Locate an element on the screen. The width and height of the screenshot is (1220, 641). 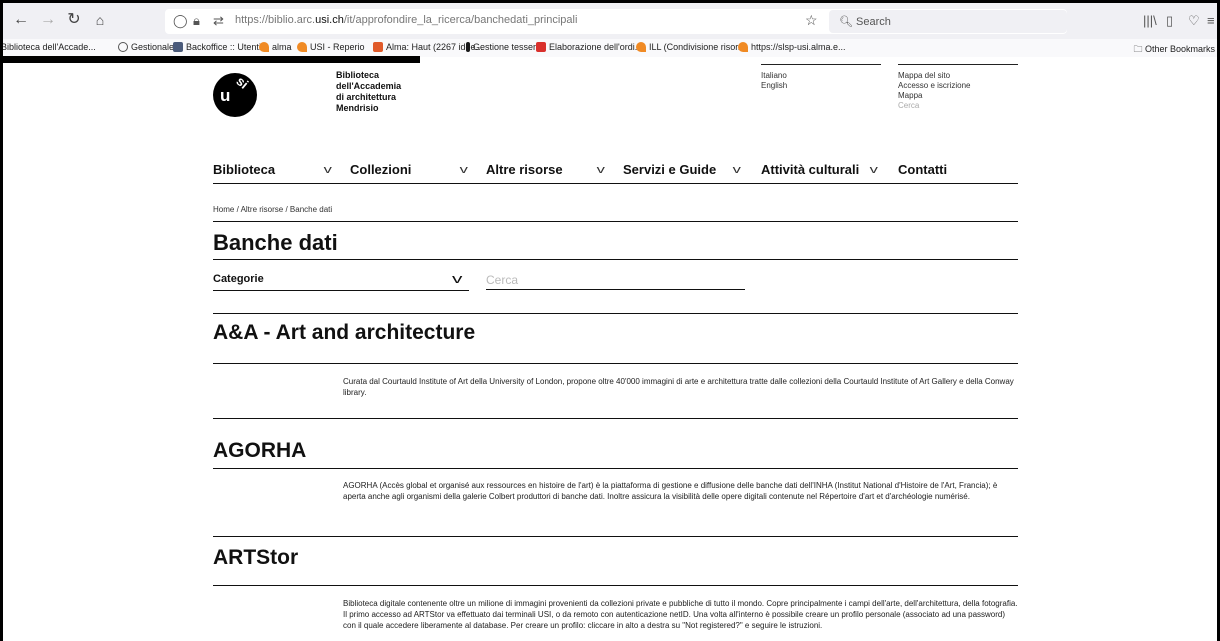
other-bookmarks: 🗀 Other Bookmarks is located at coordinates (1174, 50).